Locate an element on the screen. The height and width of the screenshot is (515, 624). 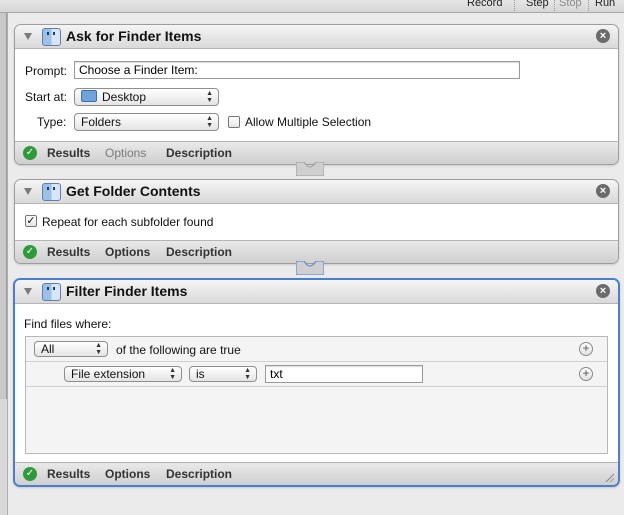
action-header: Filter Finder Items × is located at coordinates (316, 292).